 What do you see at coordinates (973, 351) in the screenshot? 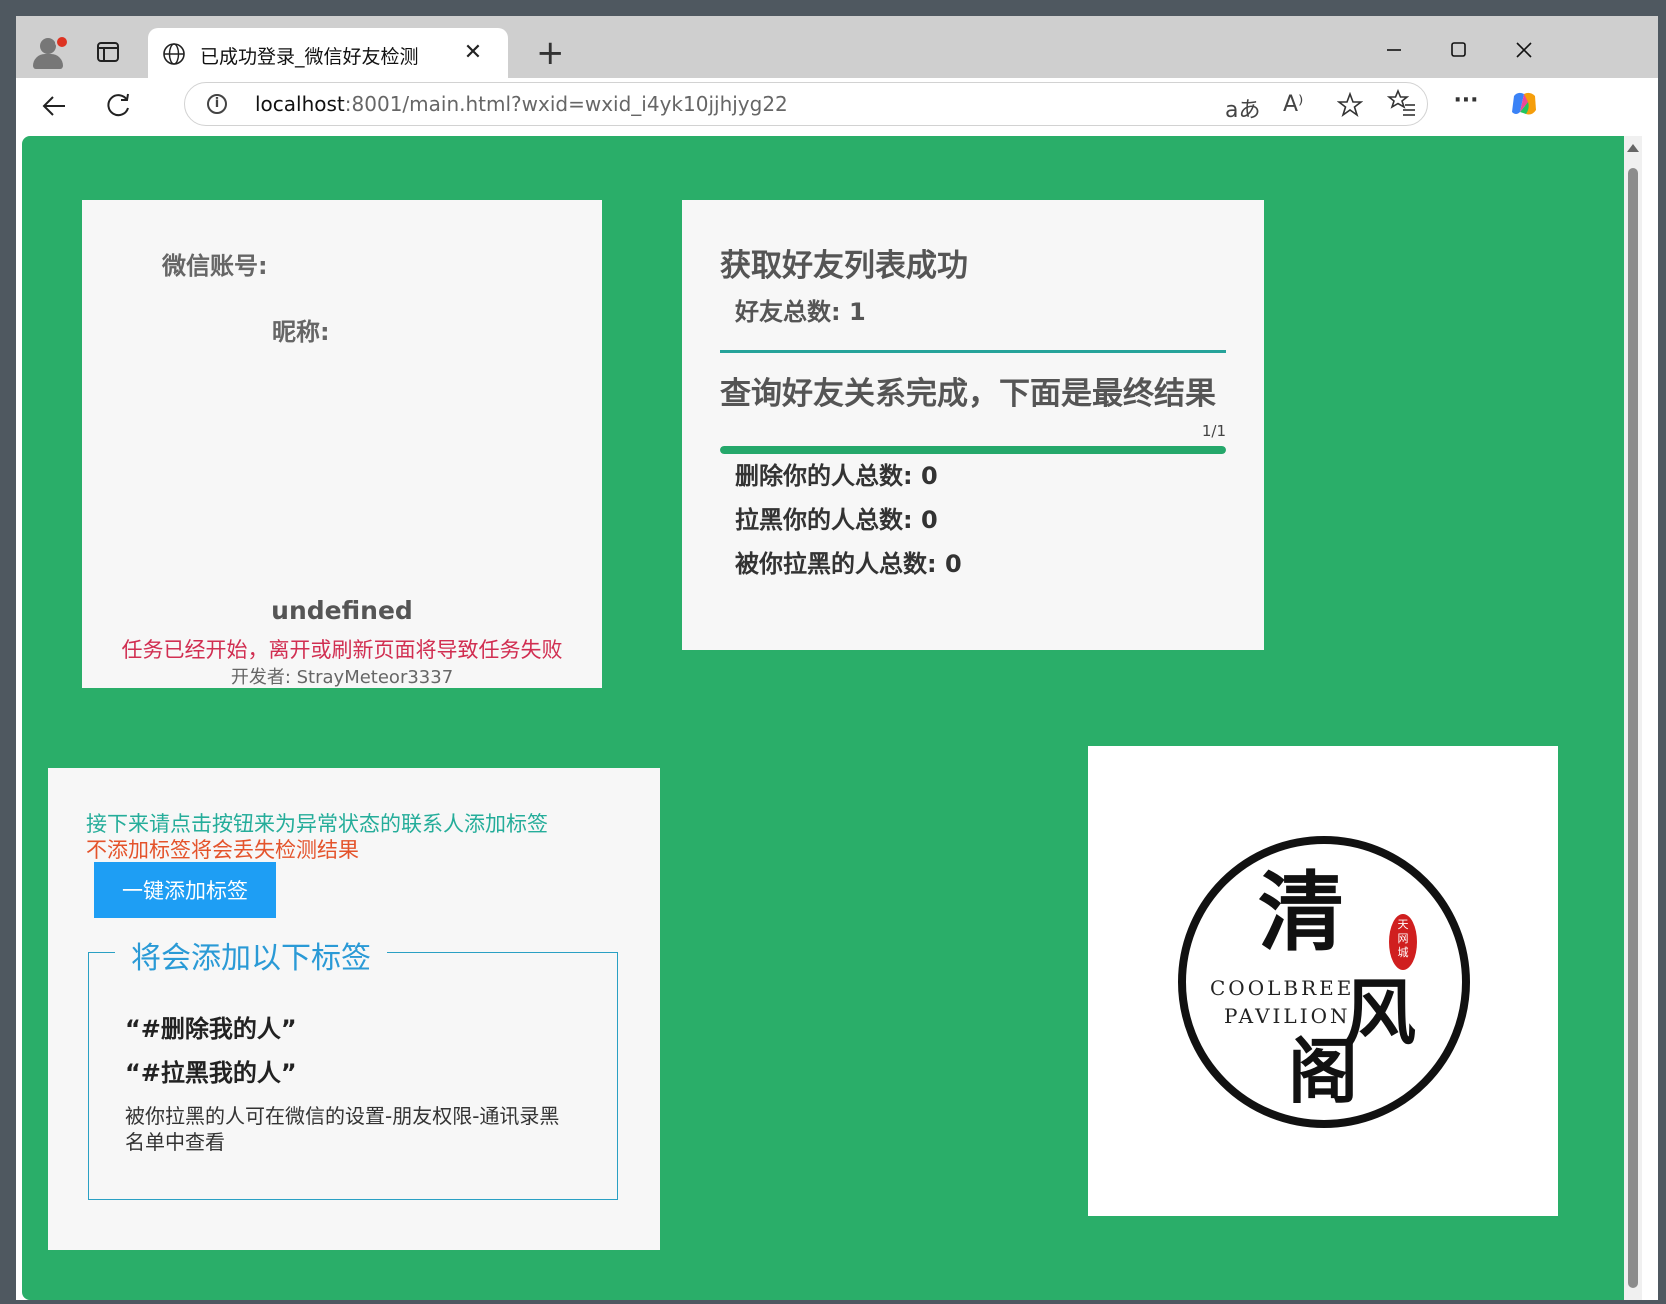
I see `divider` at bounding box center [973, 351].